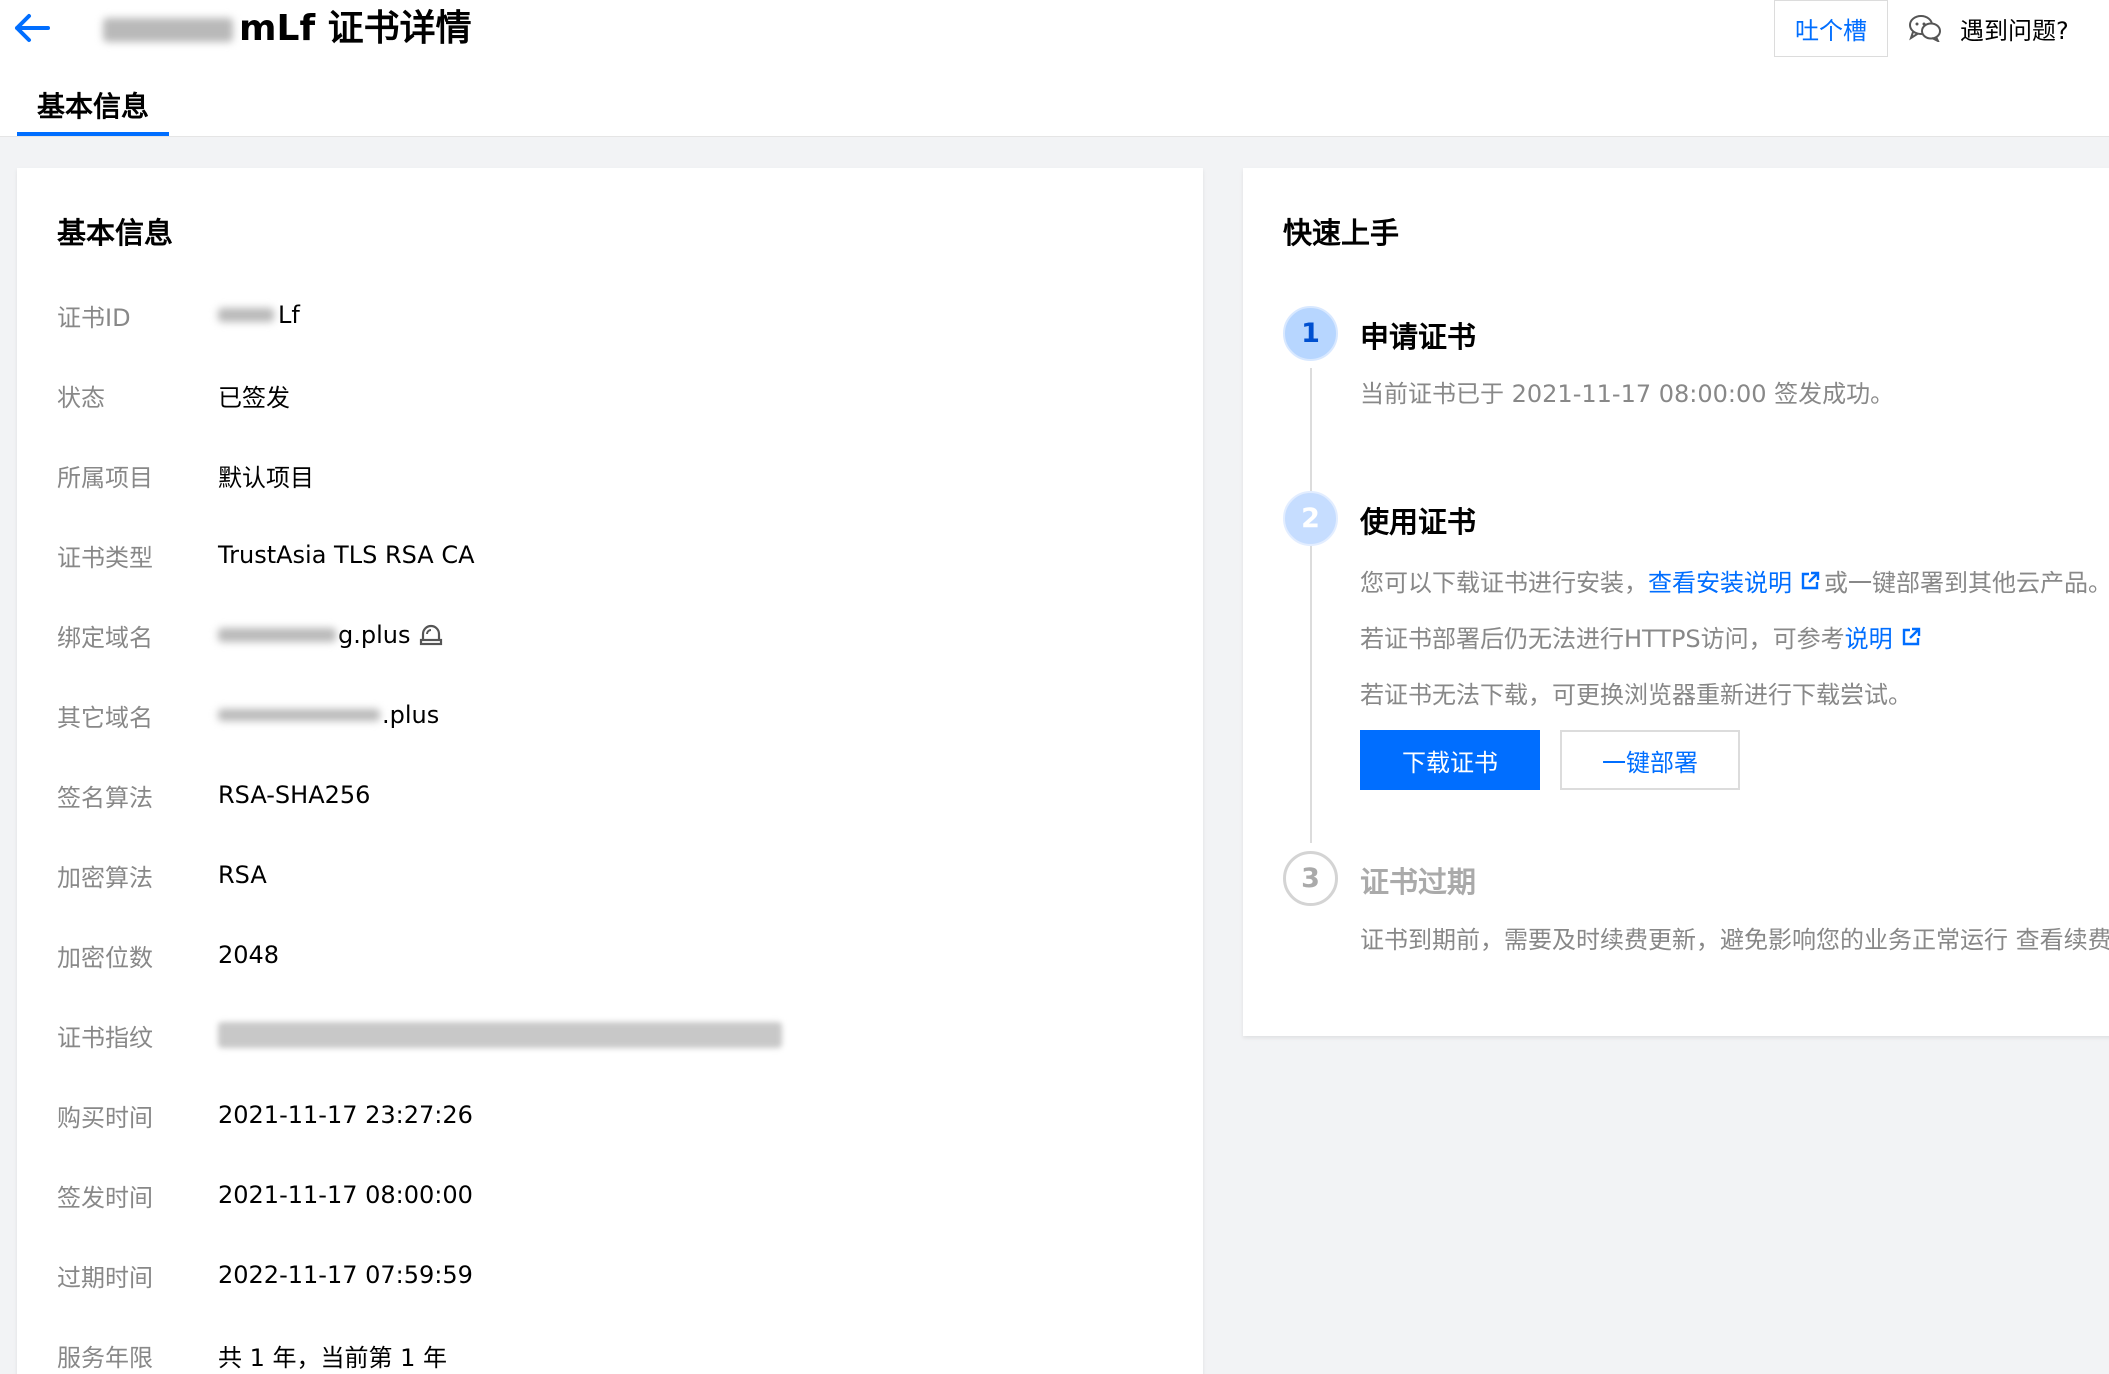  I want to click on step-2-text-line1: 您可以下载证书进行安装， 查看安装说明 或一键部署到其他云产品。, so click(1734, 580).